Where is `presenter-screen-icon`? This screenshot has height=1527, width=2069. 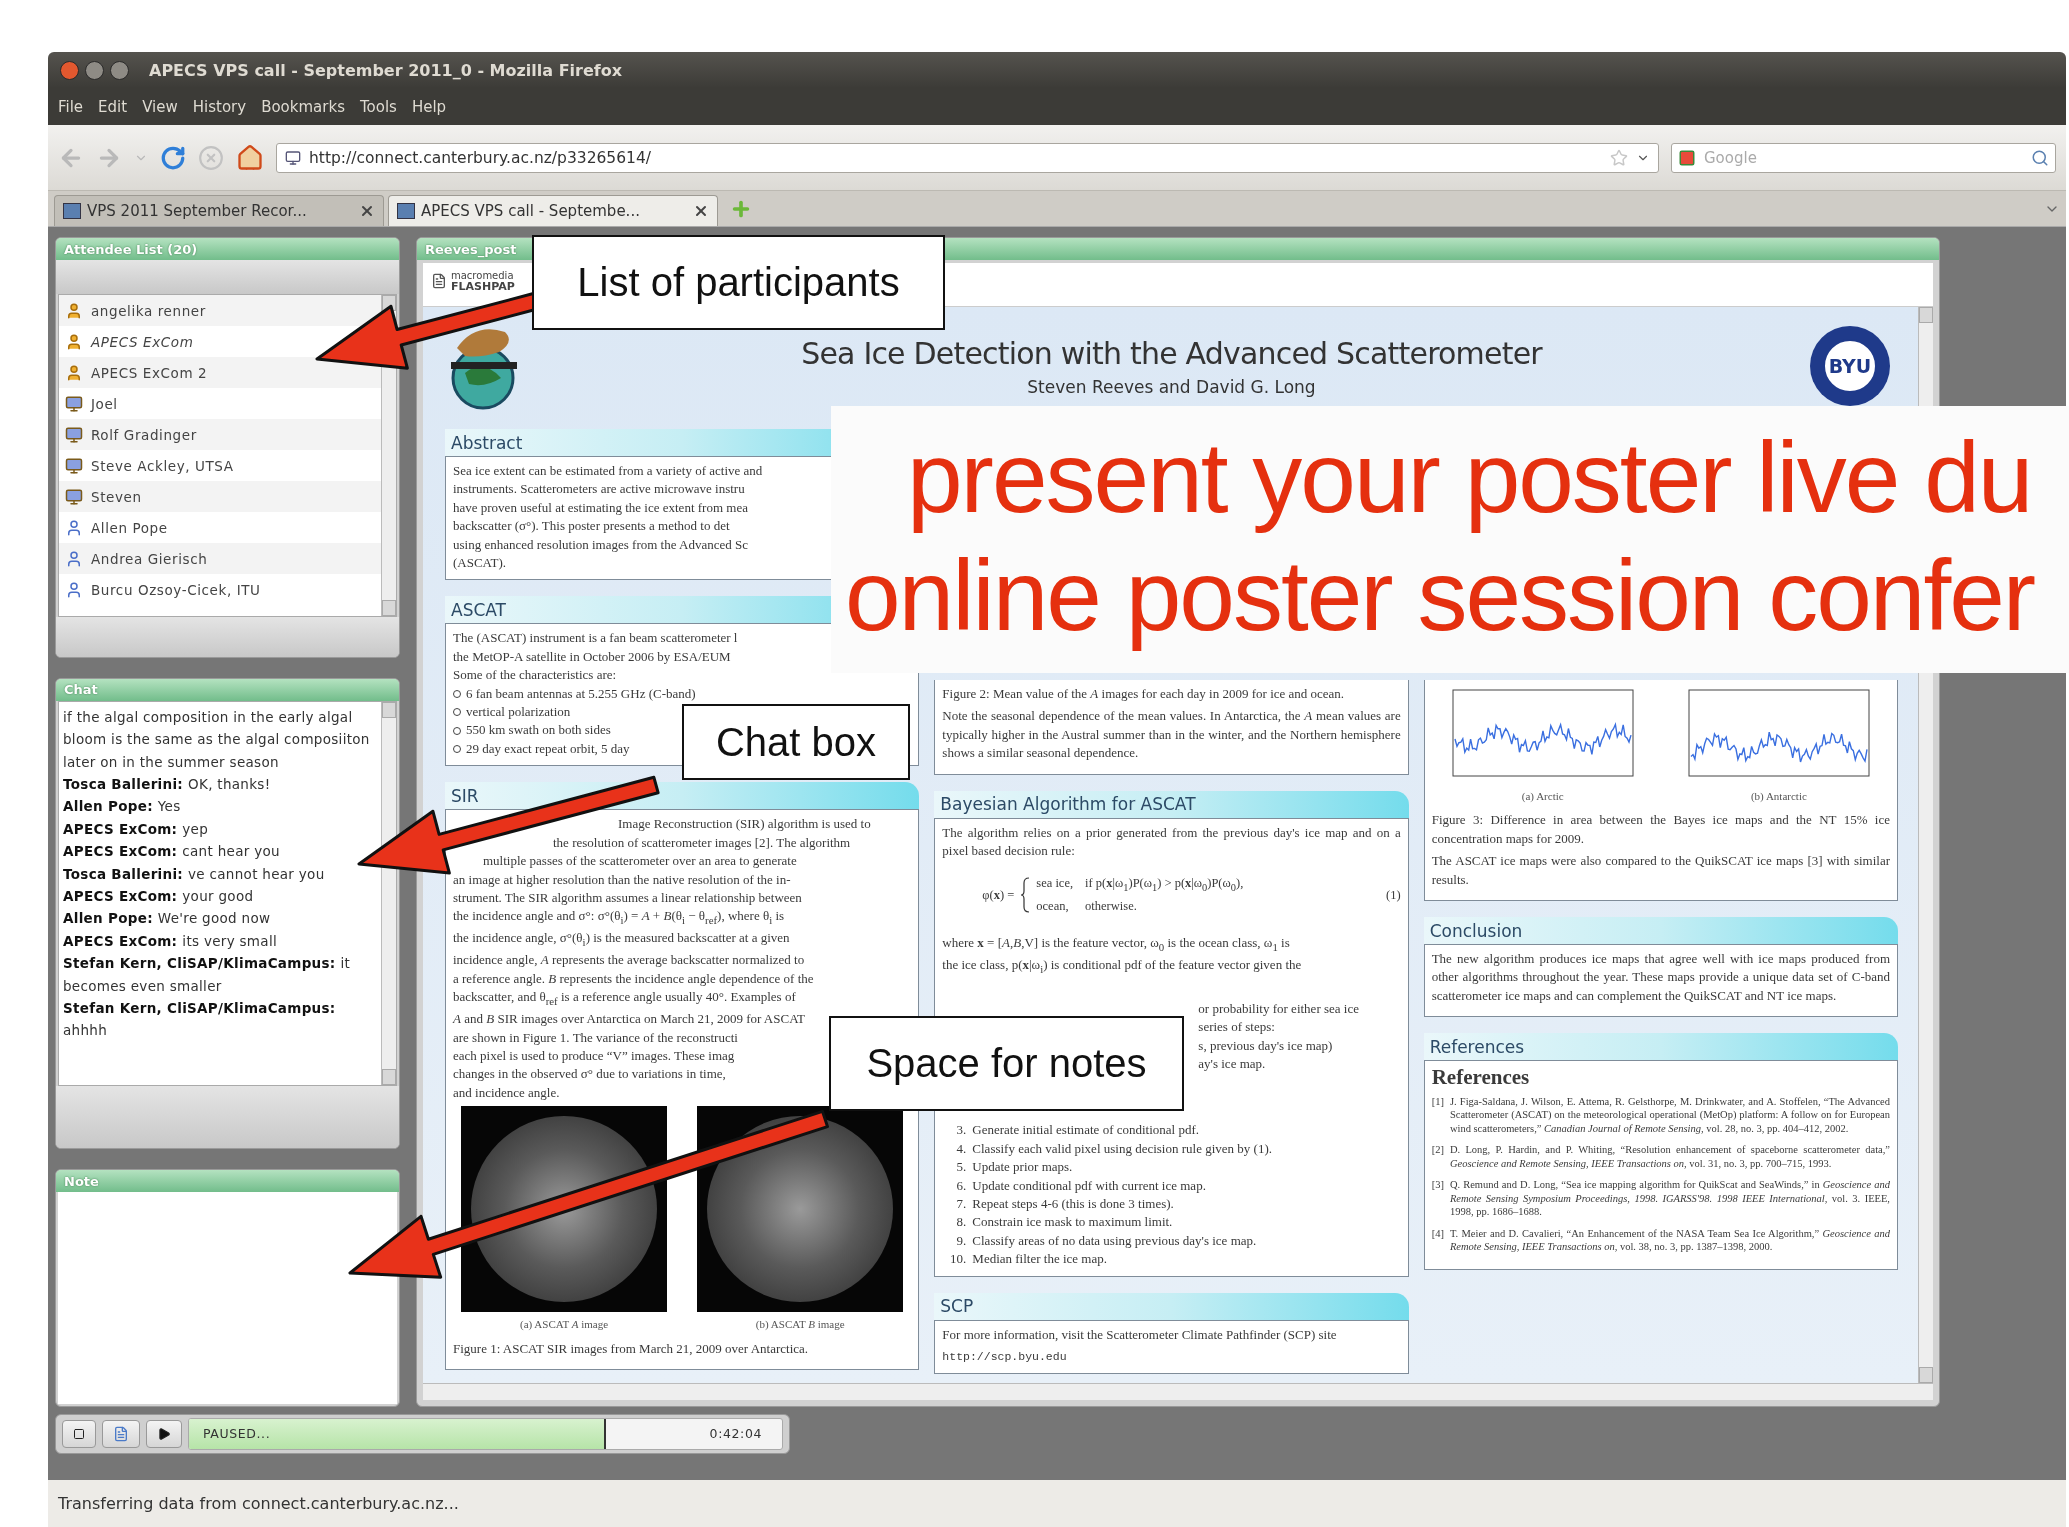 presenter-screen-icon is located at coordinates (74, 496).